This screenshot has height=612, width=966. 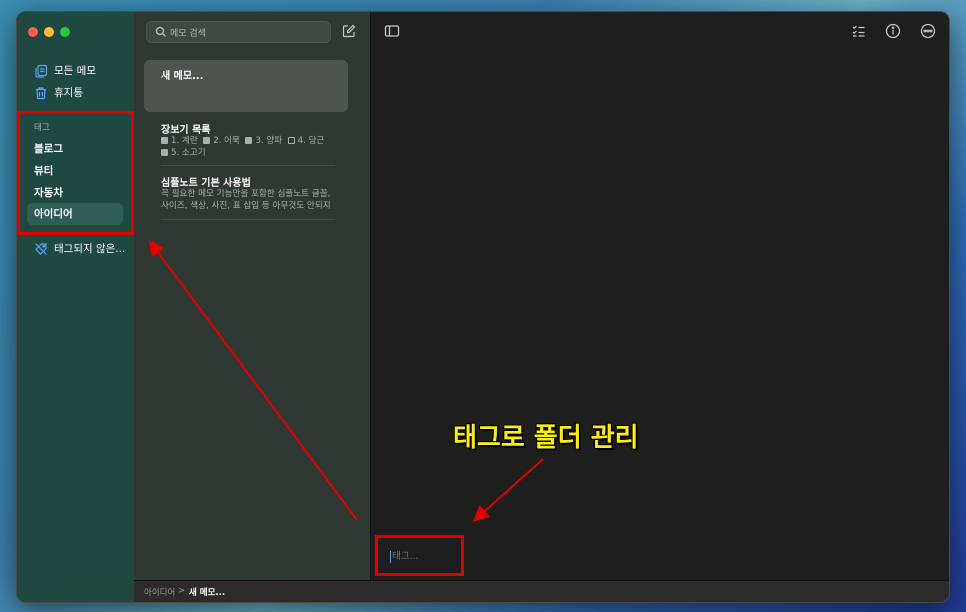 What do you see at coordinates (893, 31) in the screenshot?
I see `info-icon` at bounding box center [893, 31].